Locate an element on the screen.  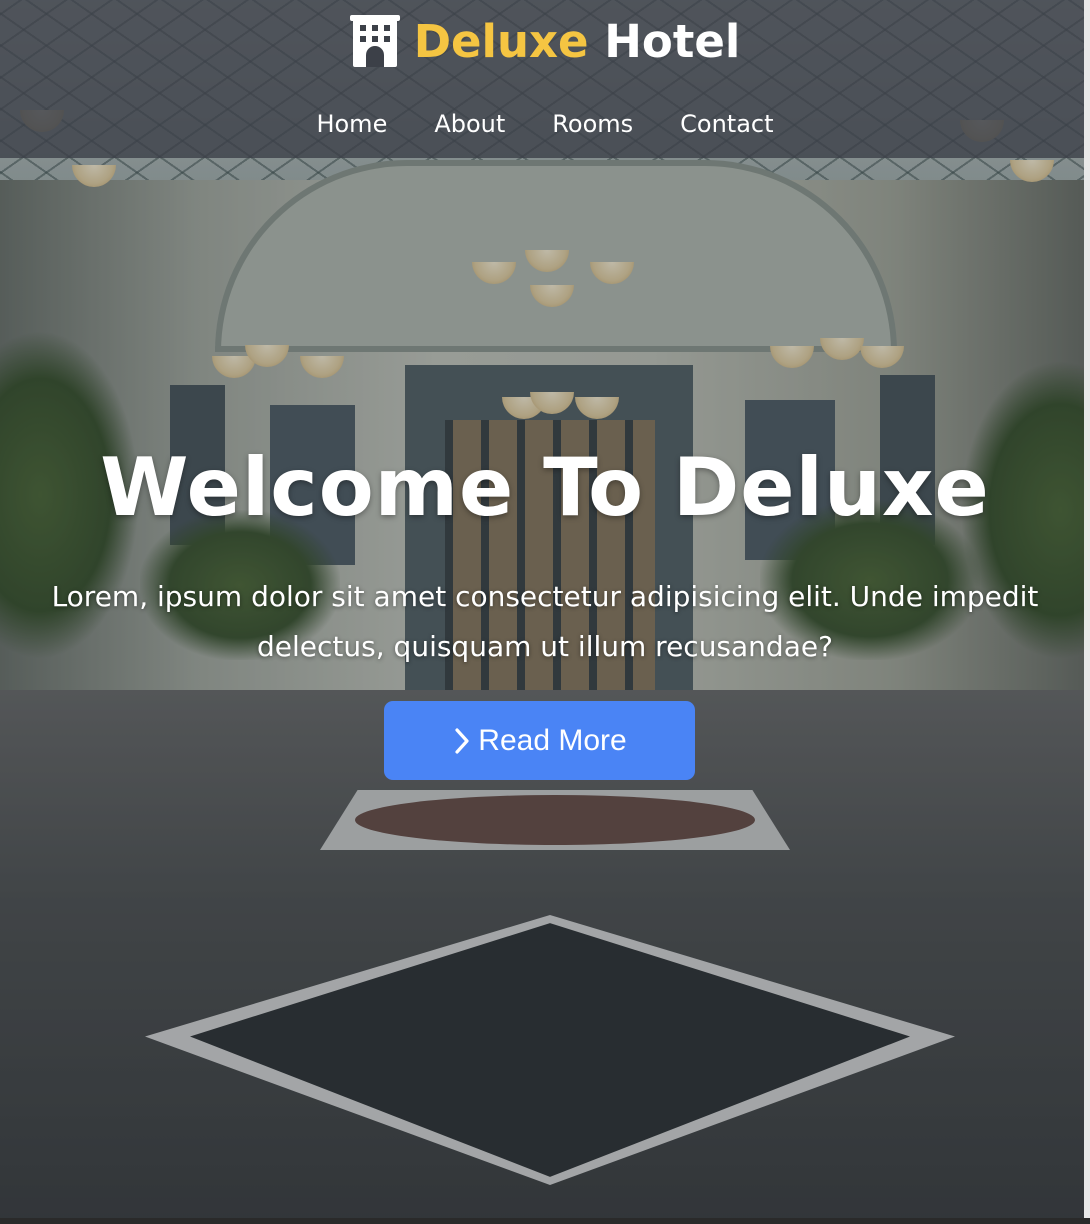
main-nav: Home About Rooms Contact is located at coordinates (545, 124).